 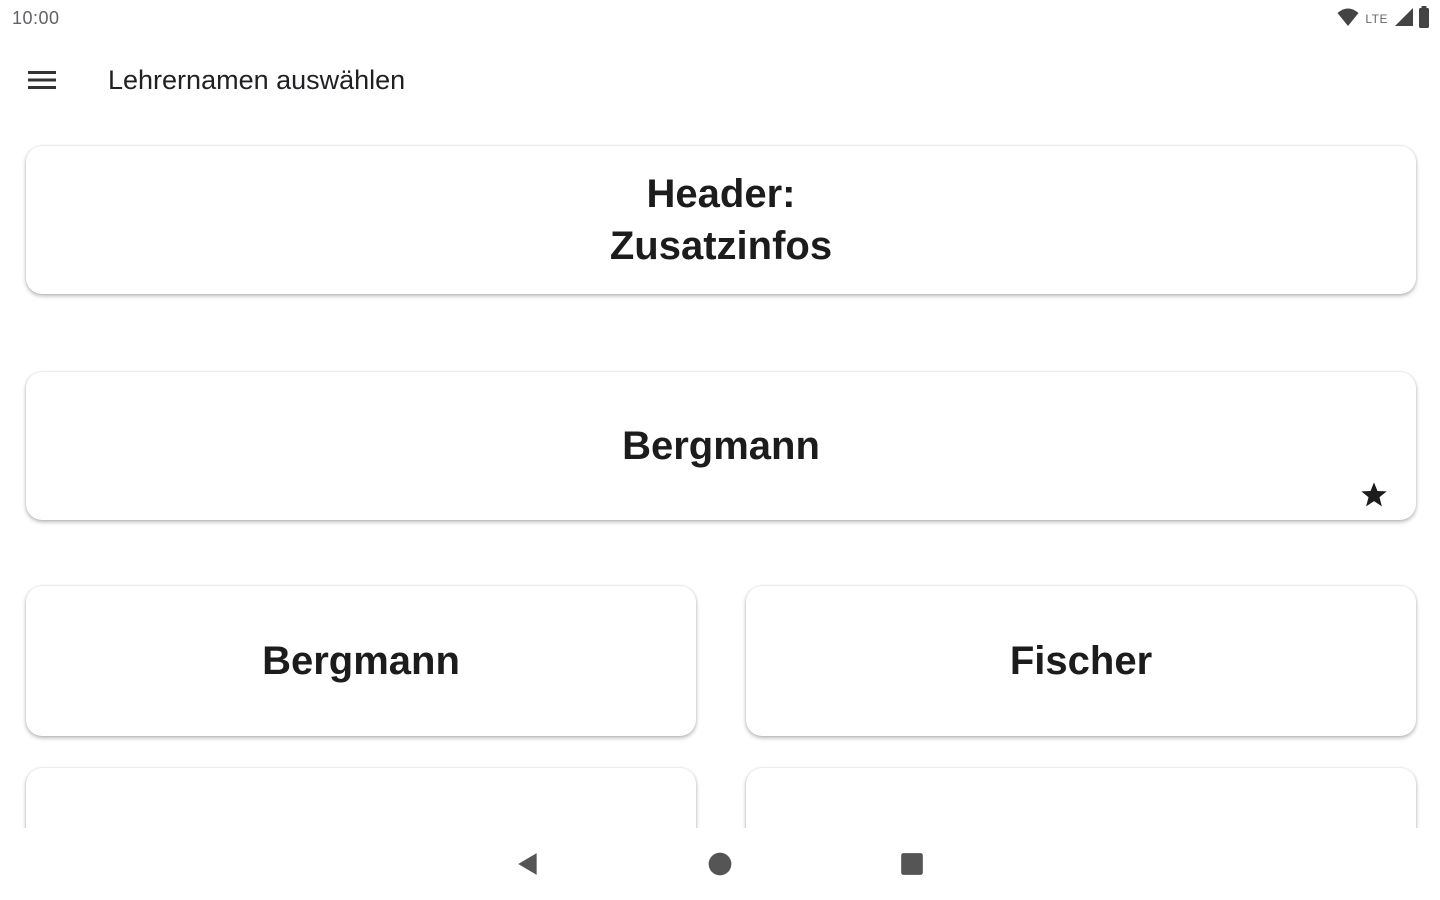 I want to click on teacher-card-label: Bergmann, so click(x=361, y=661).